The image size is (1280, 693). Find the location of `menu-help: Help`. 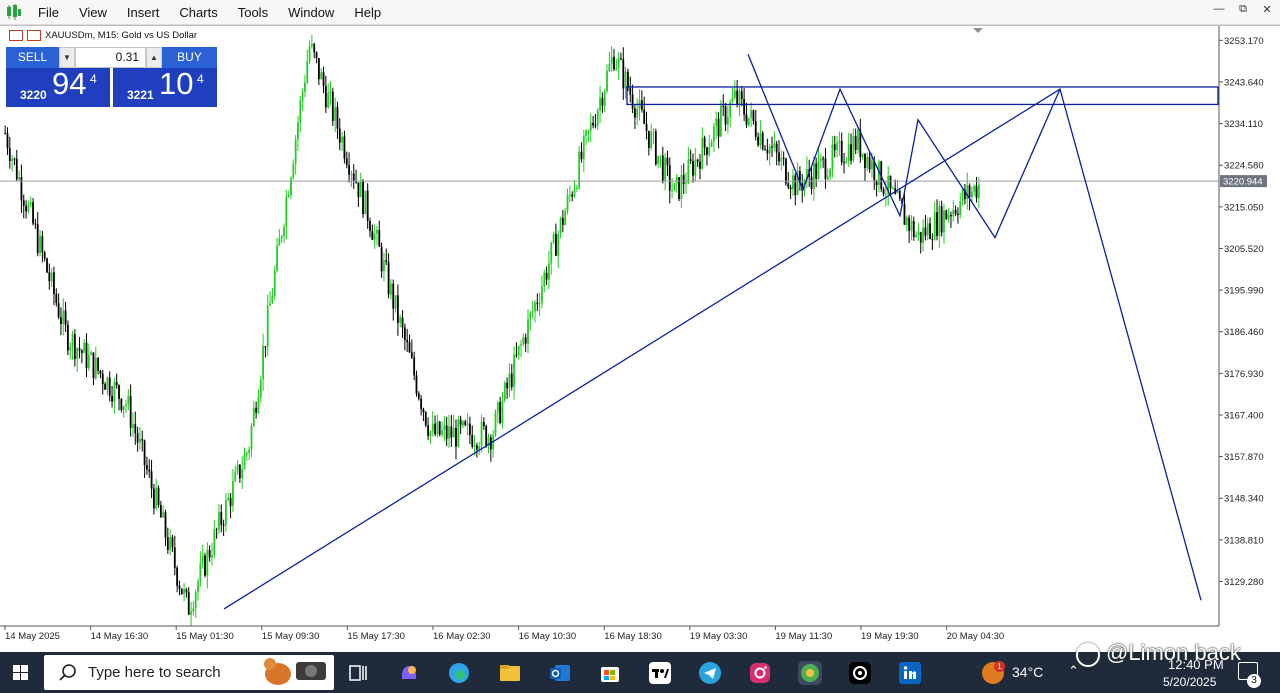

menu-help: Help is located at coordinates (367, 12).